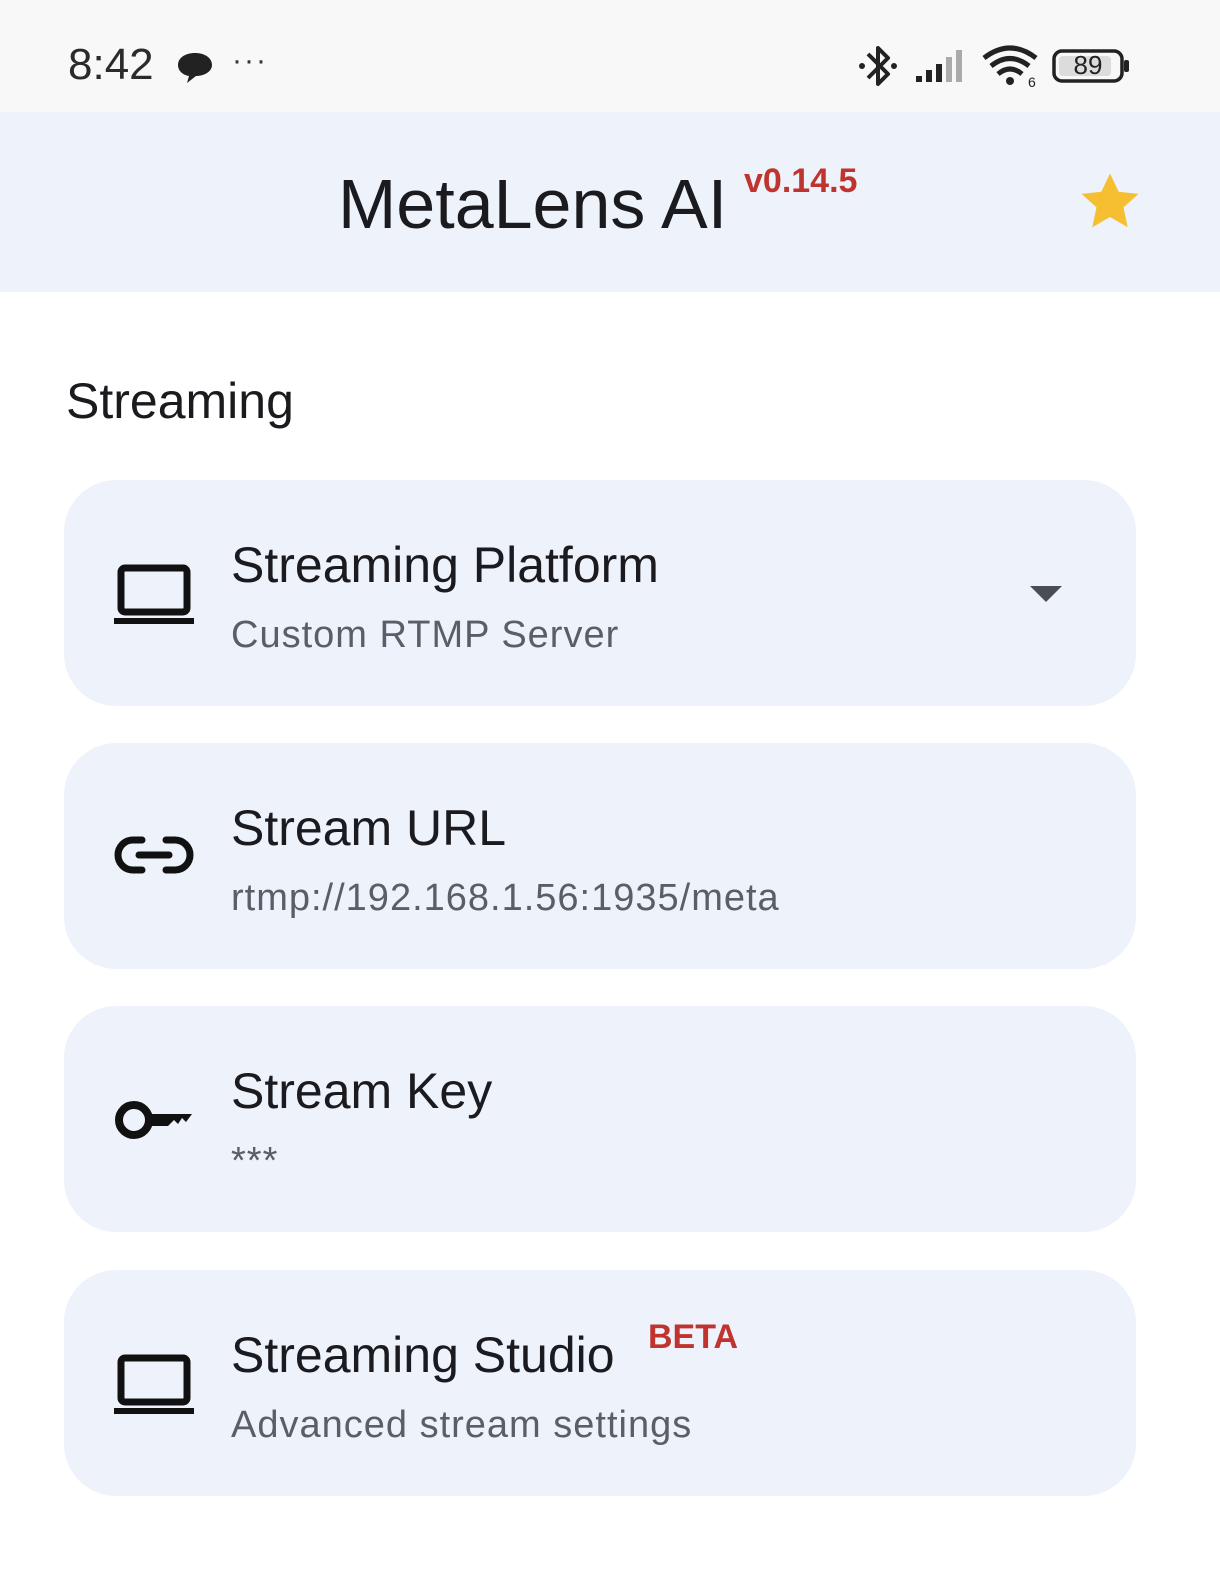 The width and height of the screenshot is (1220, 1596). I want to click on wifi-icon: 6, so click(1010, 66).